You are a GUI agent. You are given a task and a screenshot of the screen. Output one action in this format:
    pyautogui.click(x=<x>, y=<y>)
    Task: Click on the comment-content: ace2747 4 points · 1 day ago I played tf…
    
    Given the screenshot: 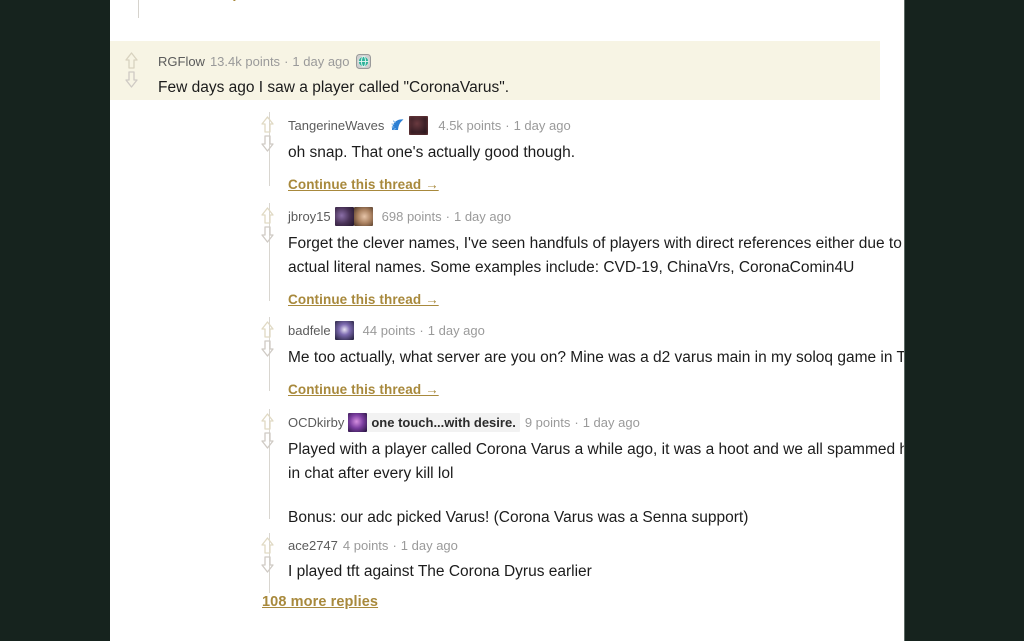 What is the action you would take?
    pyautogui.click(x=596, y=560)
    